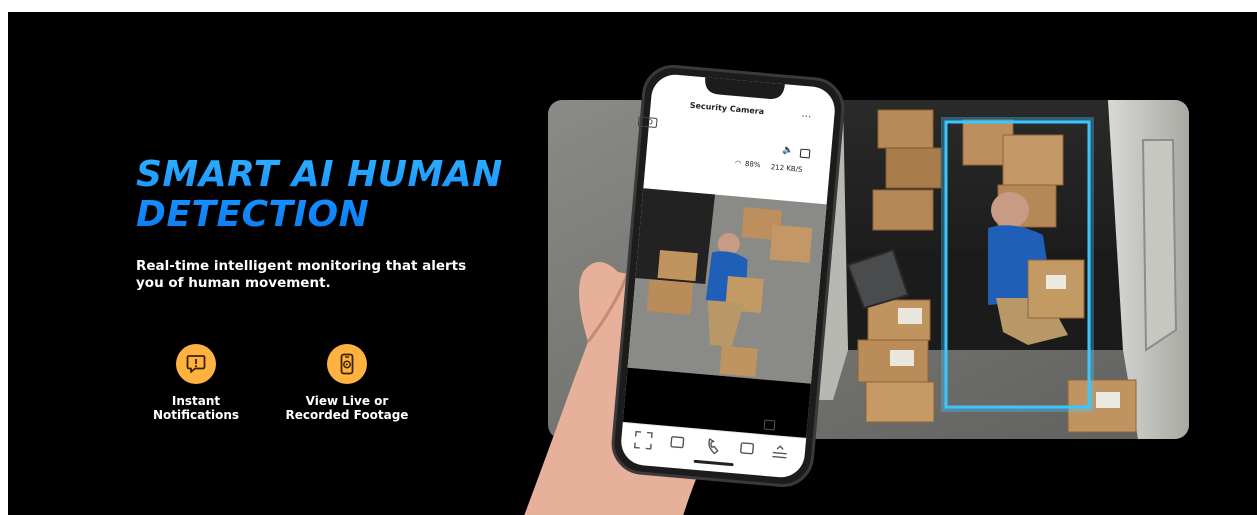 The height and width of the screenshot is (515, 1257). What do you see at coordinates (727, 108) in the screenshot?
I see `app-title: Security Camera` at bounding box center [727, 108].